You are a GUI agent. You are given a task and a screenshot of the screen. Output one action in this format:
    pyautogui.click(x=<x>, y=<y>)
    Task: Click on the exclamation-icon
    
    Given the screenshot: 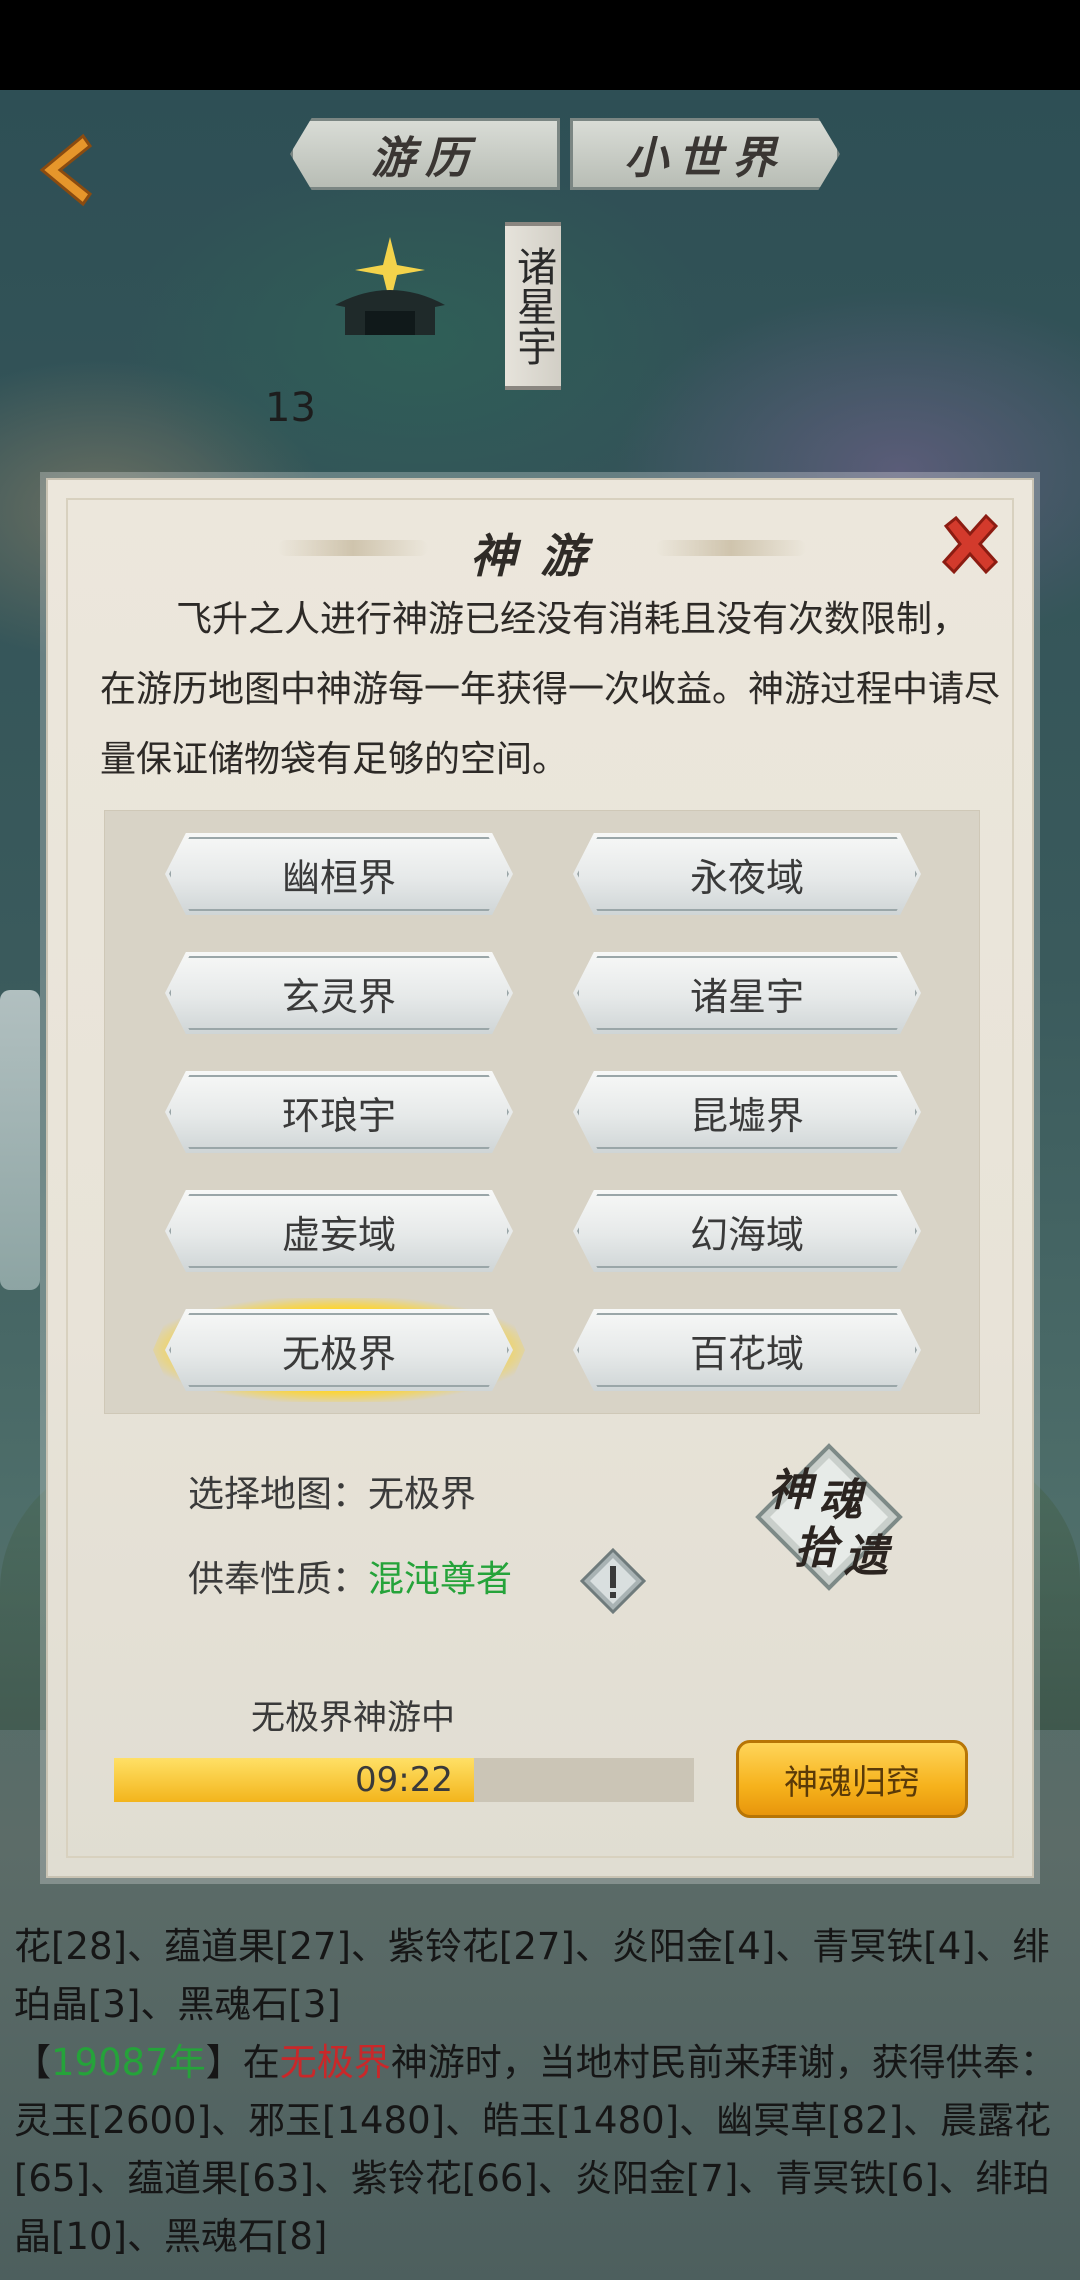 What is the action you would take?
    pyautogui.click(x=613, y=1581)
    